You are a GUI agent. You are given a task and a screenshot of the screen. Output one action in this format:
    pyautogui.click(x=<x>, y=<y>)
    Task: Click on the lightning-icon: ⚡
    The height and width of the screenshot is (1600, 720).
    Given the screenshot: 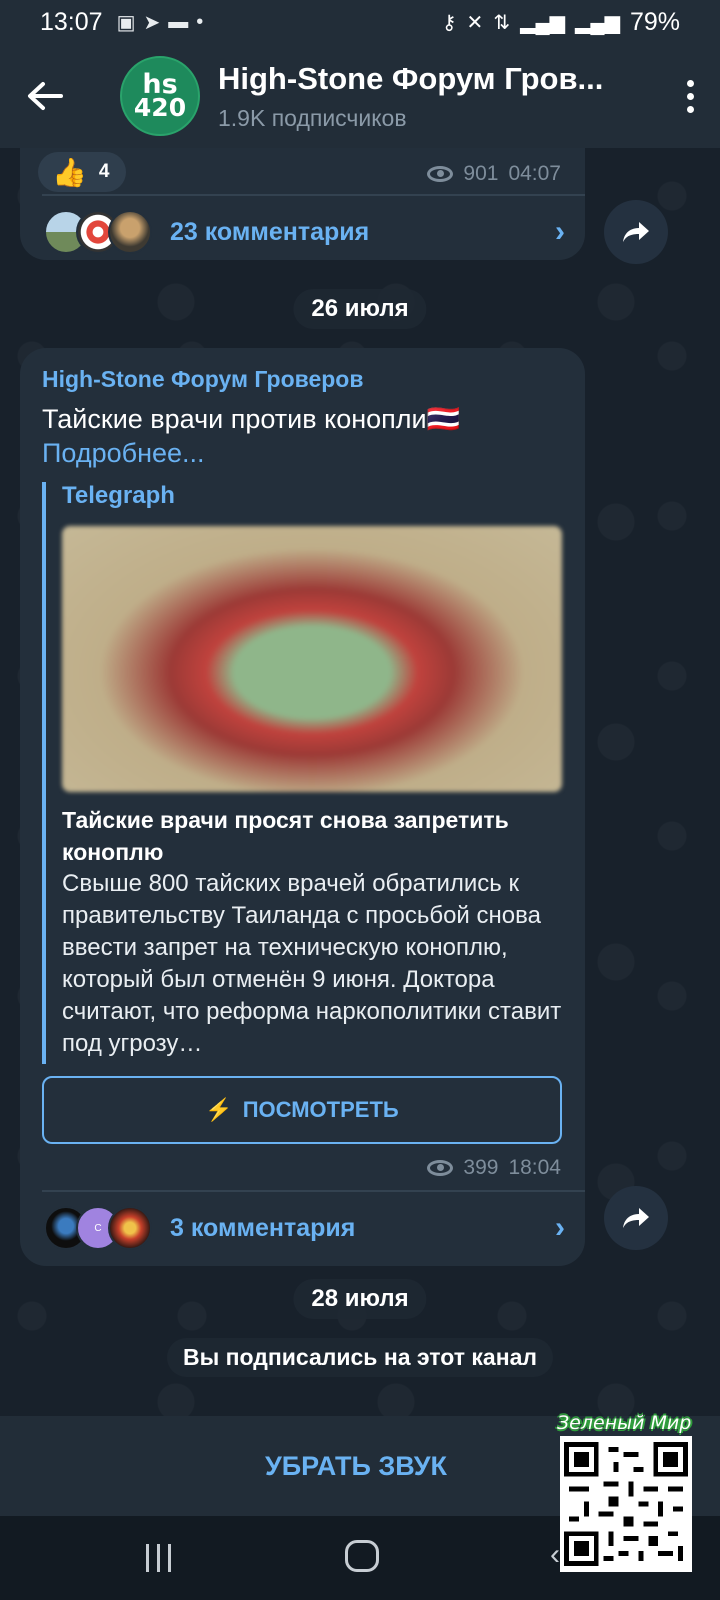 What is the action you would take?
    pyautogui.click(x=219, y=1109)
    